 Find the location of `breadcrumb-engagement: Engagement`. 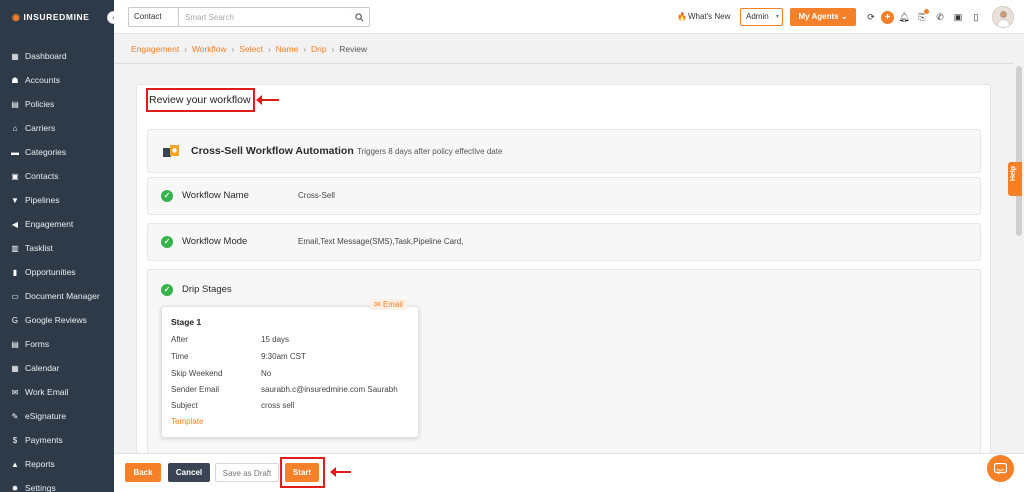

breadcrumb-engagement: Engagement is located at coordinates (155, 49).